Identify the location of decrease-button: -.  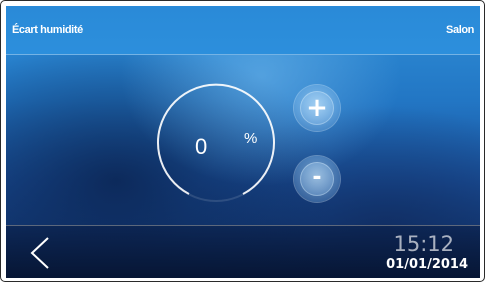
(317, 179).